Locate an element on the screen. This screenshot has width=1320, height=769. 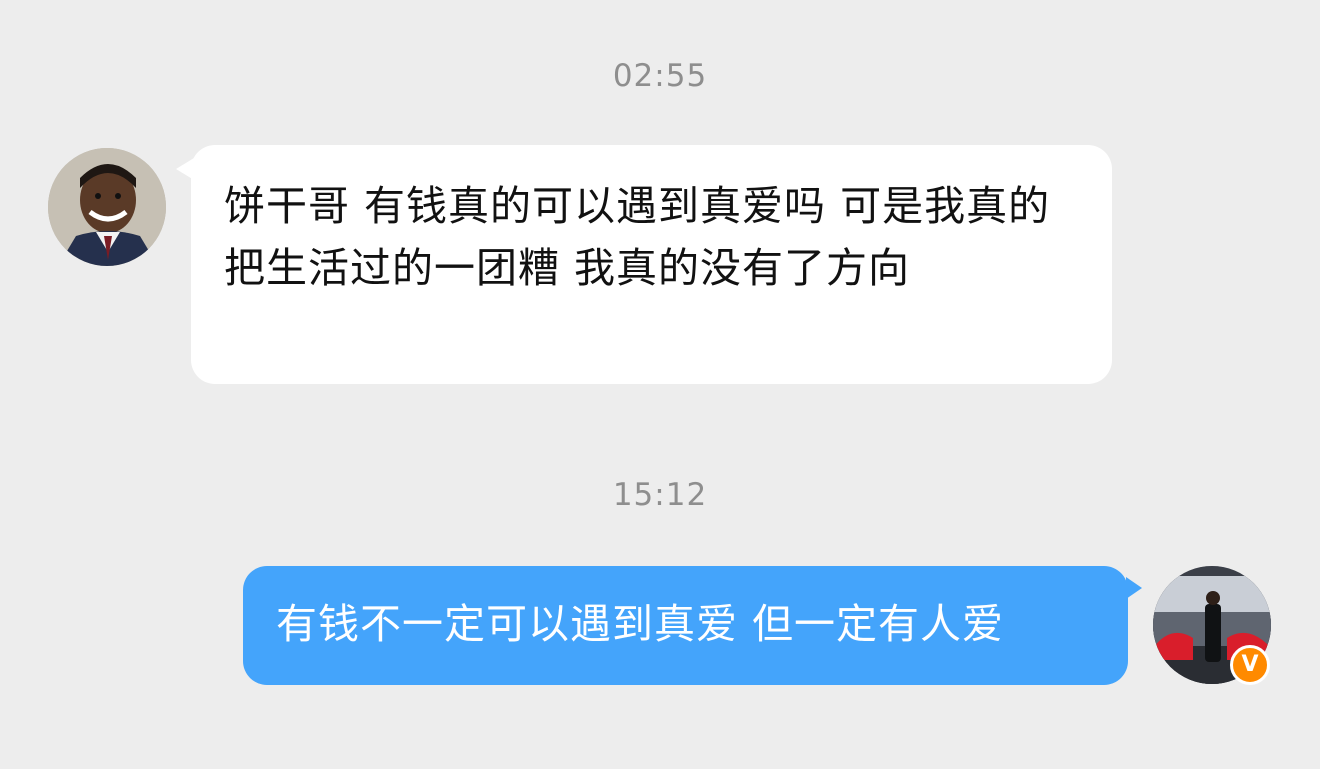
message-timestamp: 02:55 is located at coordinates (660, 76).